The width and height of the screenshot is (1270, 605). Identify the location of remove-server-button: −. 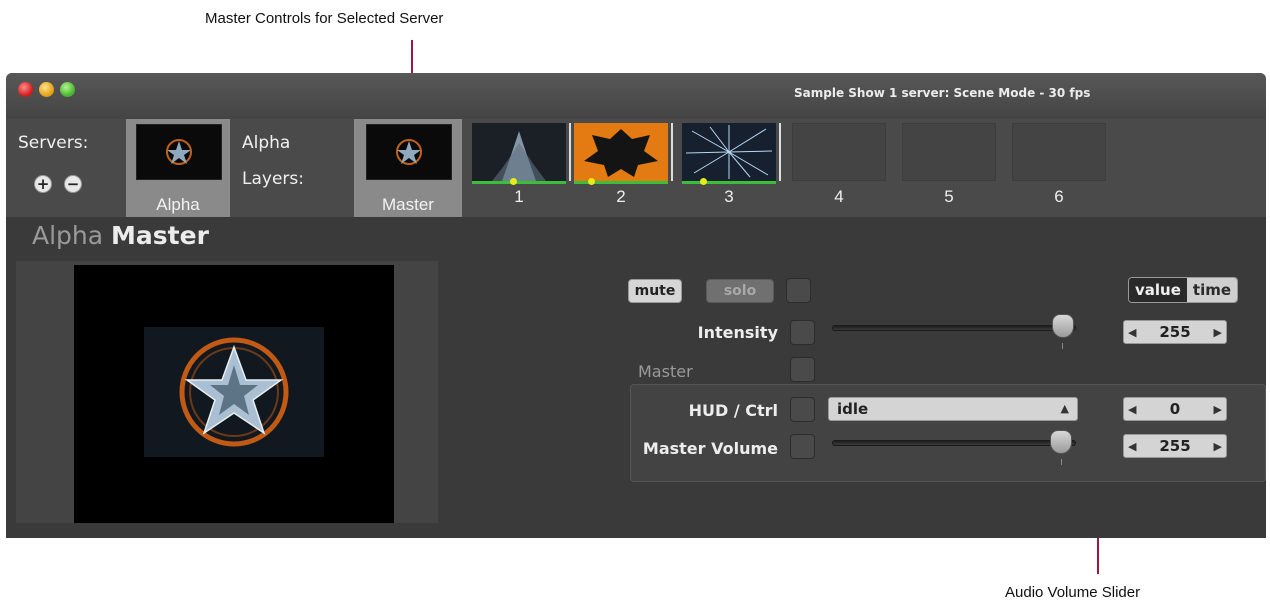
(73, 184).